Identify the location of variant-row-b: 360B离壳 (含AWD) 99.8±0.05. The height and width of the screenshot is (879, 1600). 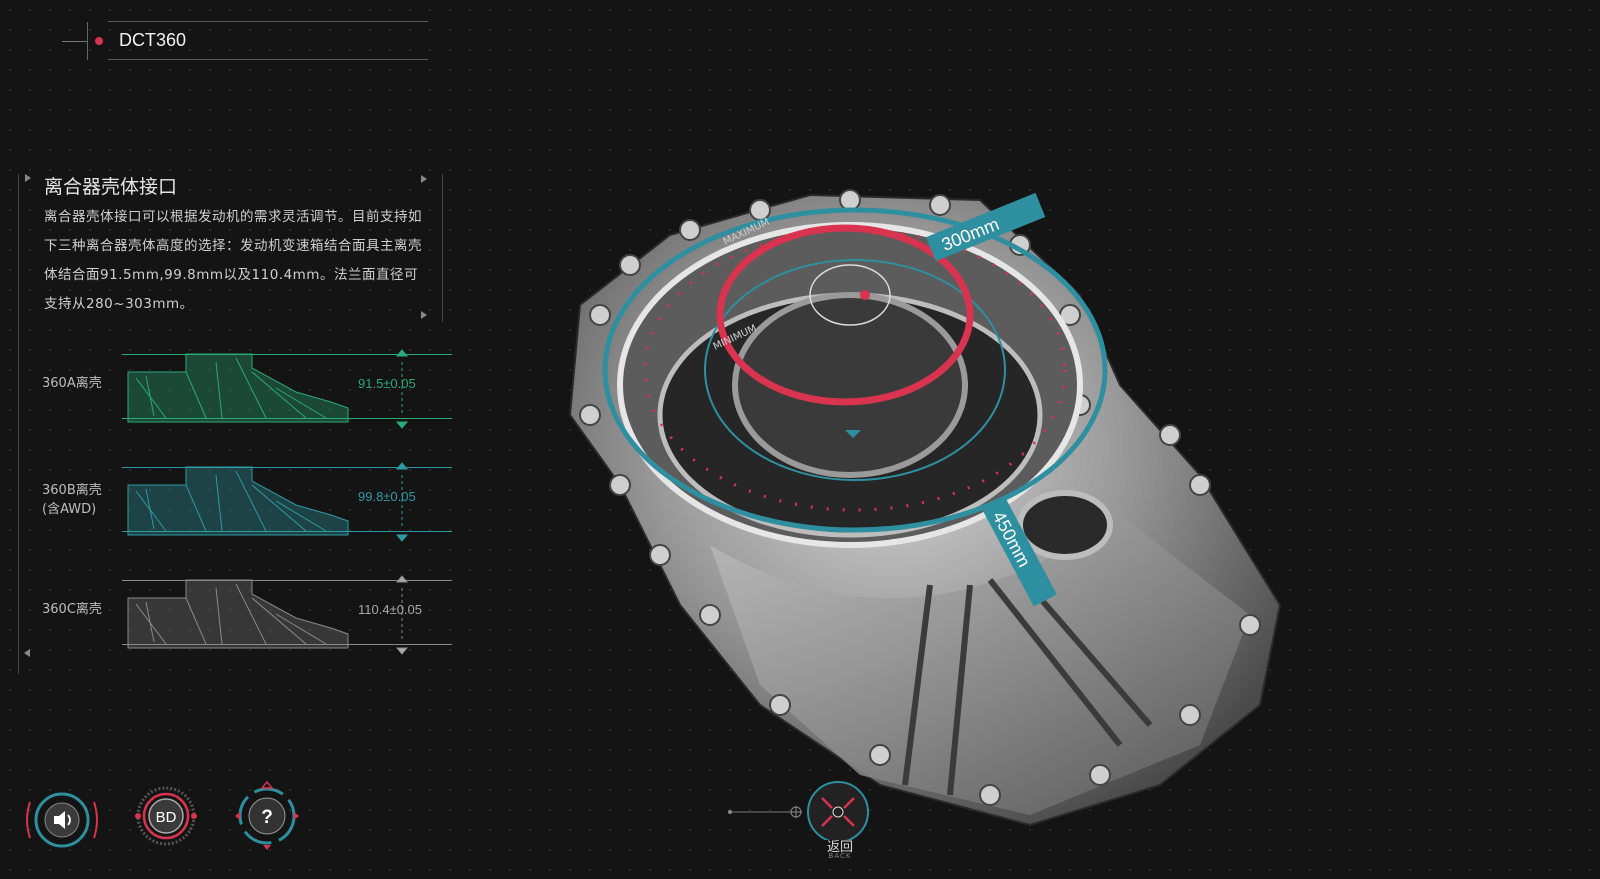
(235, 500).